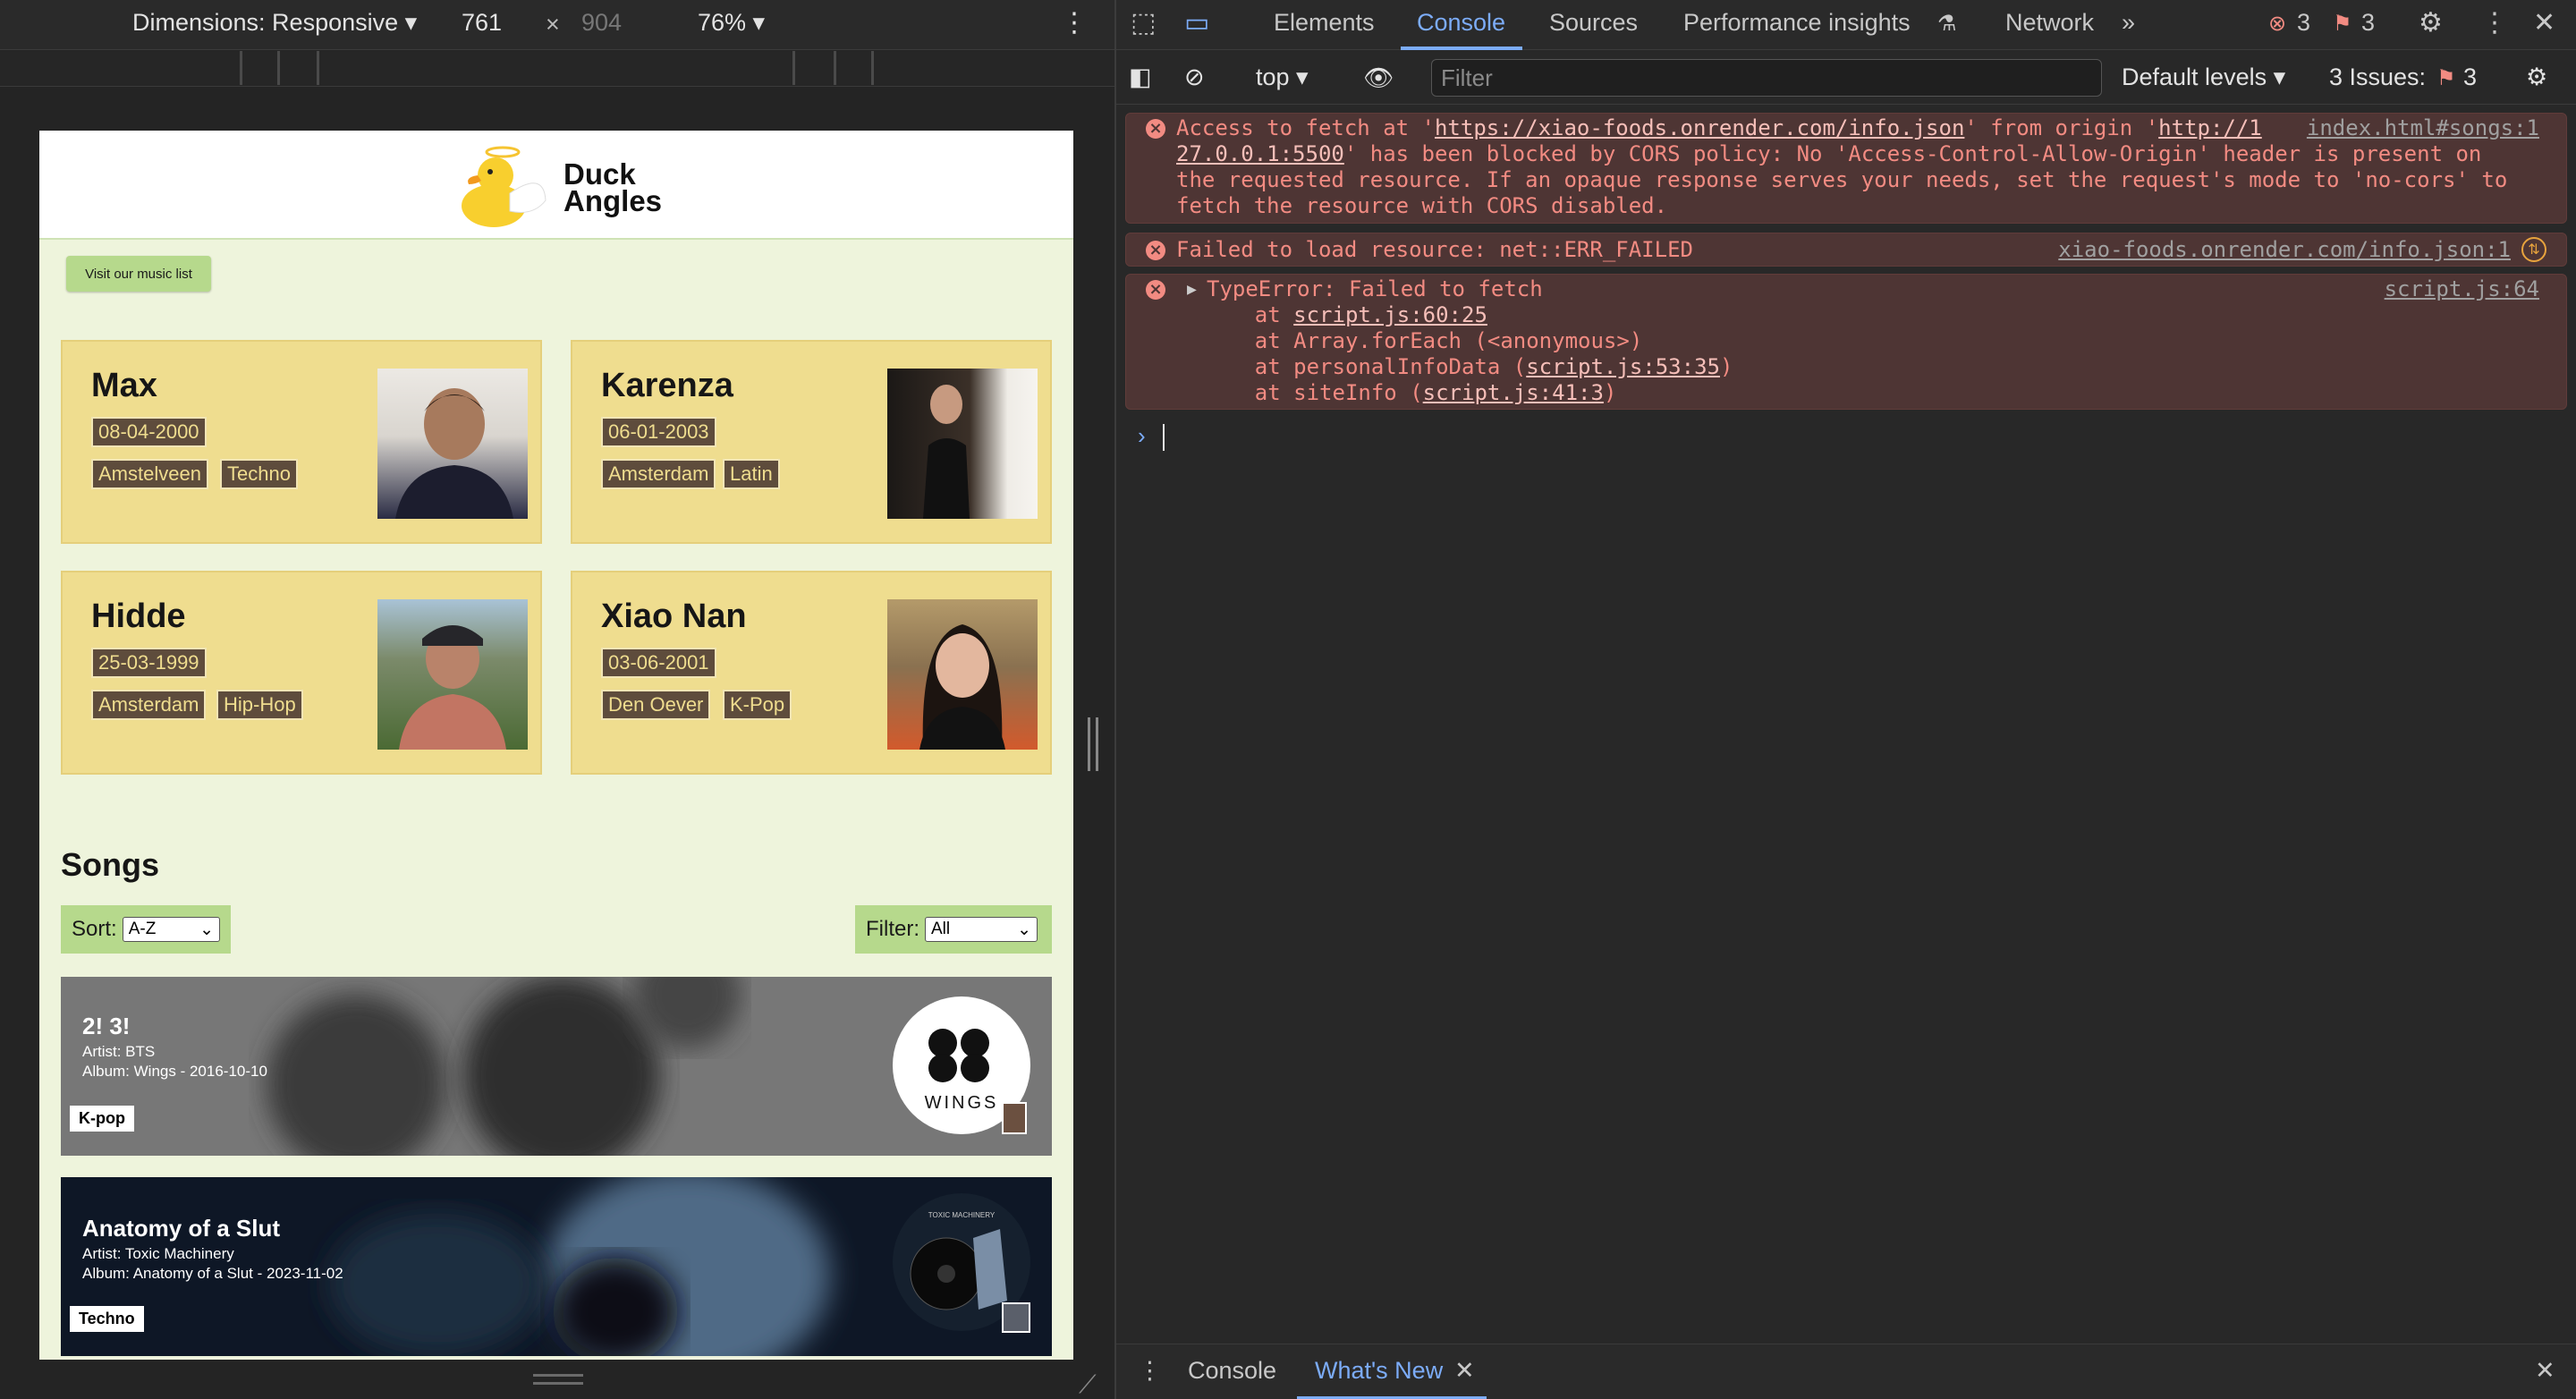 Image resolution: width=2576 pixels, height=1399 pixels. Describe the element at coordinates (553, 24) in the screenshot. I see `swap-dimensions-icon: ×` at that location.